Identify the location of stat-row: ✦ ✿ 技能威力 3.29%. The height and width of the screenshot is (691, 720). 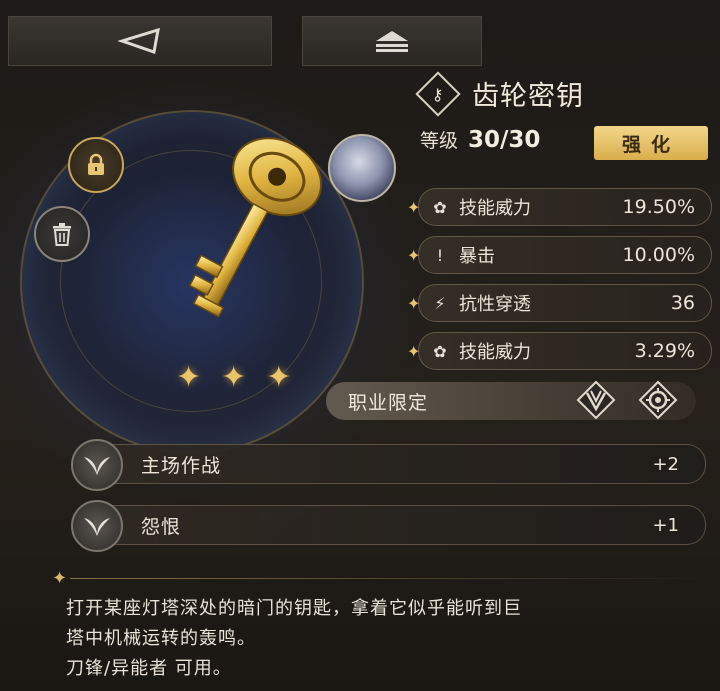
(559, 351).